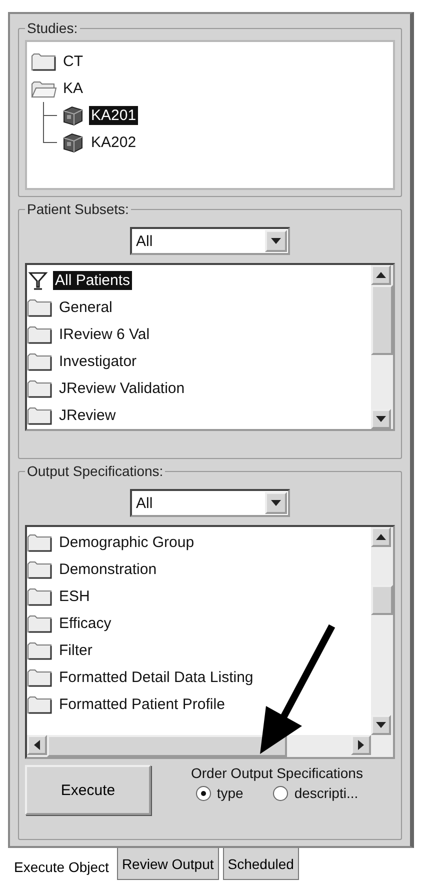 Image resolution: width=428 pixels, height=888 pixels. I want to click on list-item: Formatted Patient Profile, so click(199, 704).